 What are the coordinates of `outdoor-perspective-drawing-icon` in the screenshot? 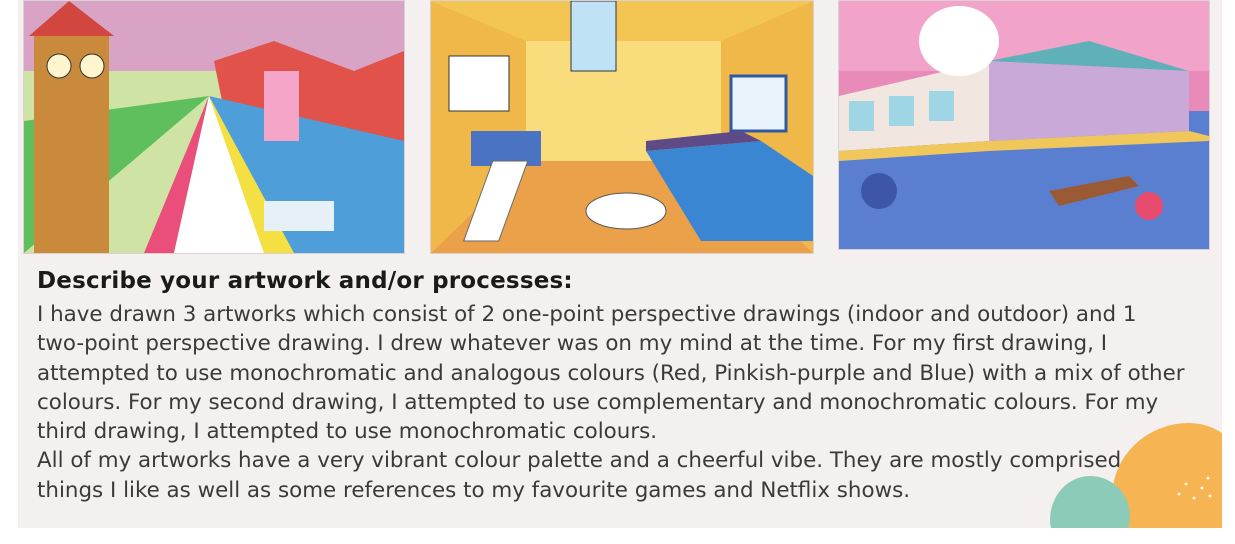 It's located at (214, 127).